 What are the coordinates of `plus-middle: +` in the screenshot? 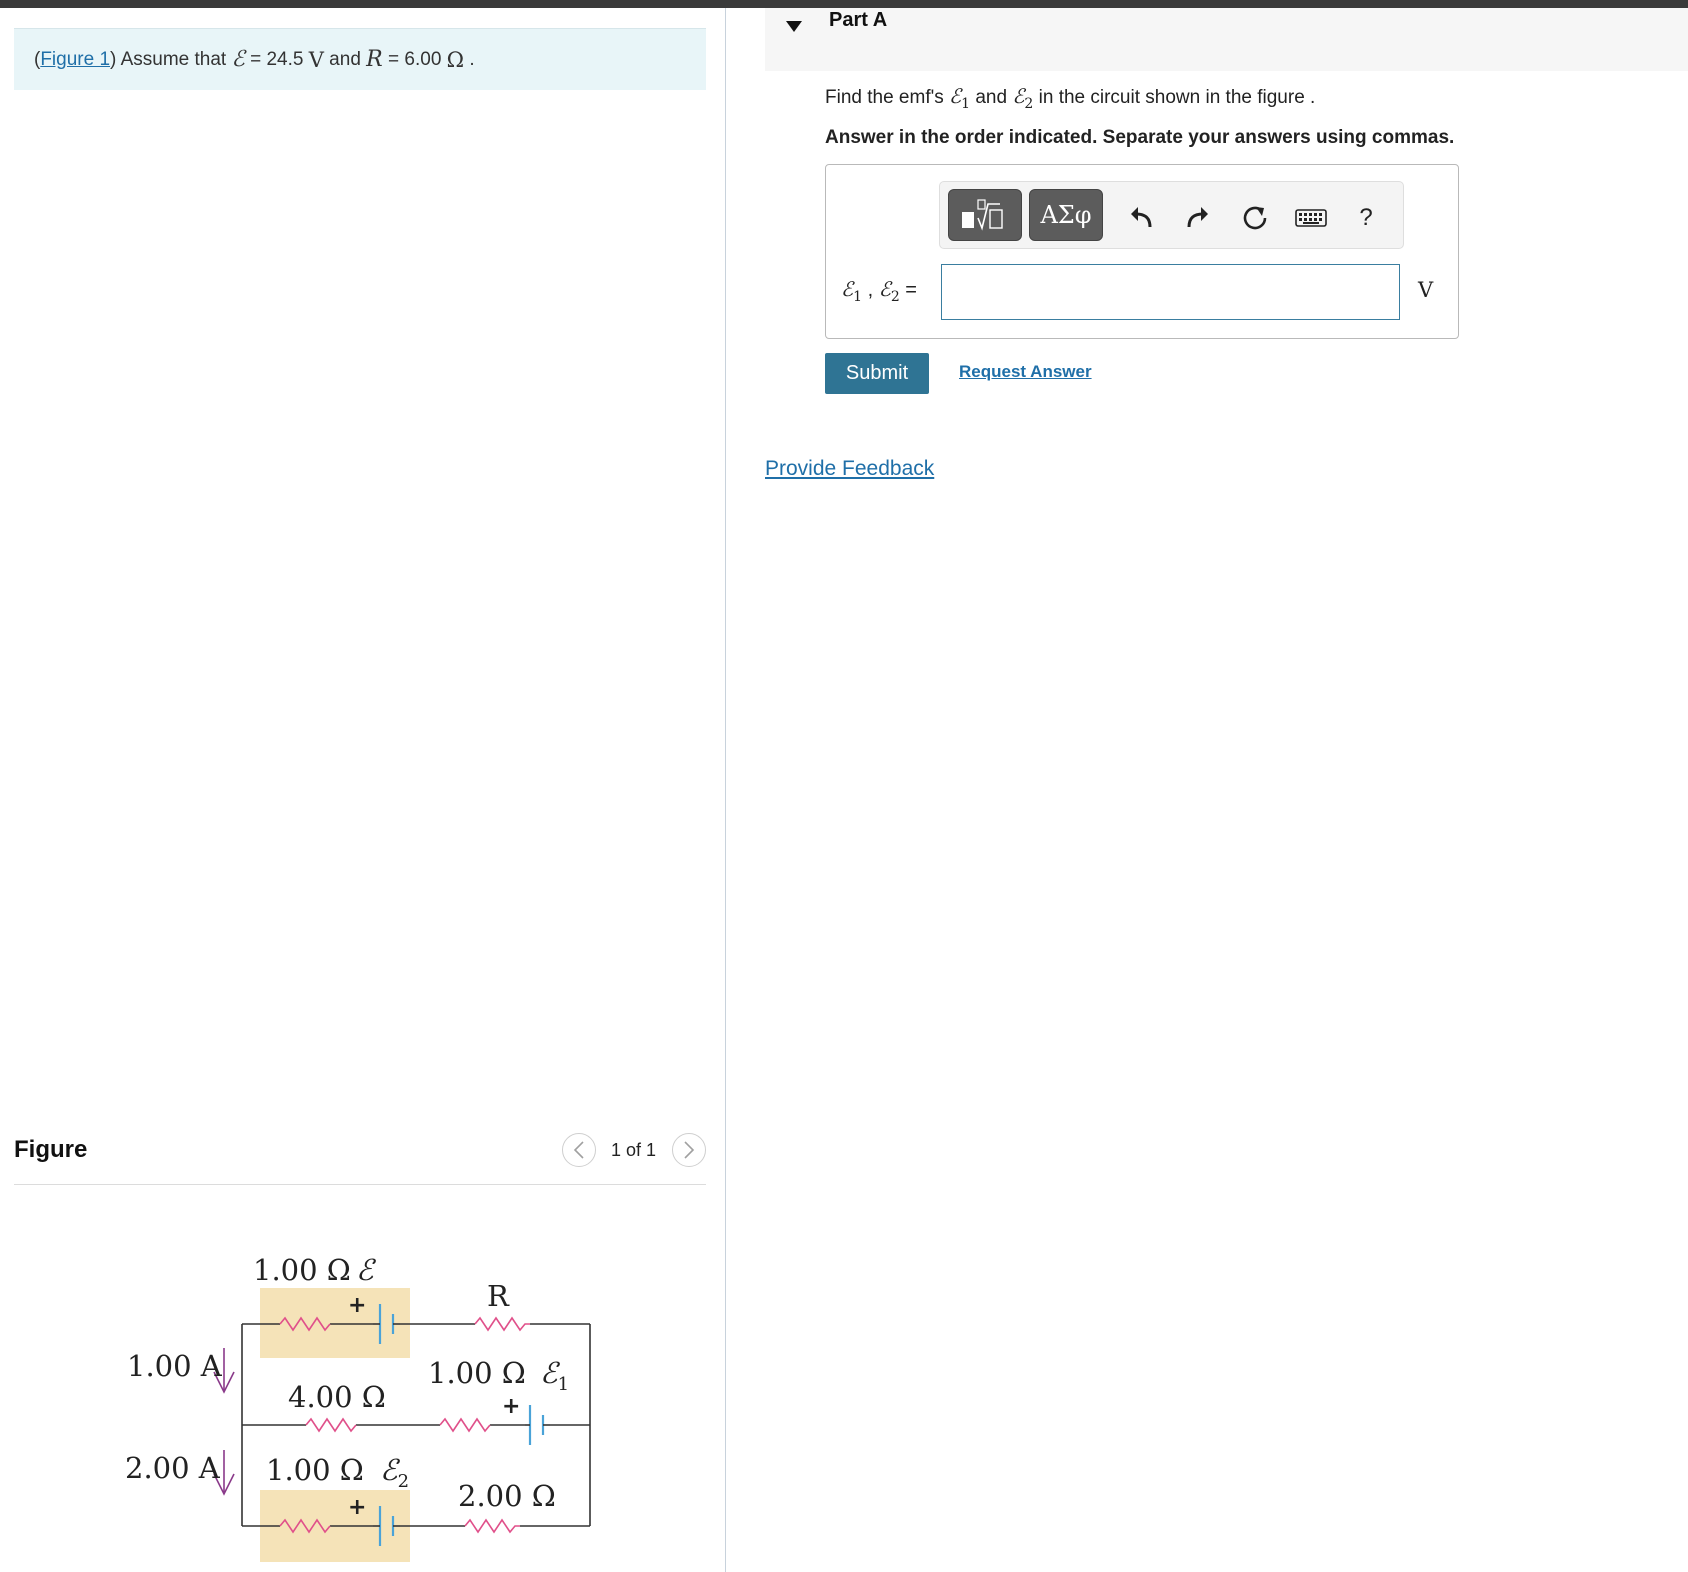 It's located at (511, 1406).